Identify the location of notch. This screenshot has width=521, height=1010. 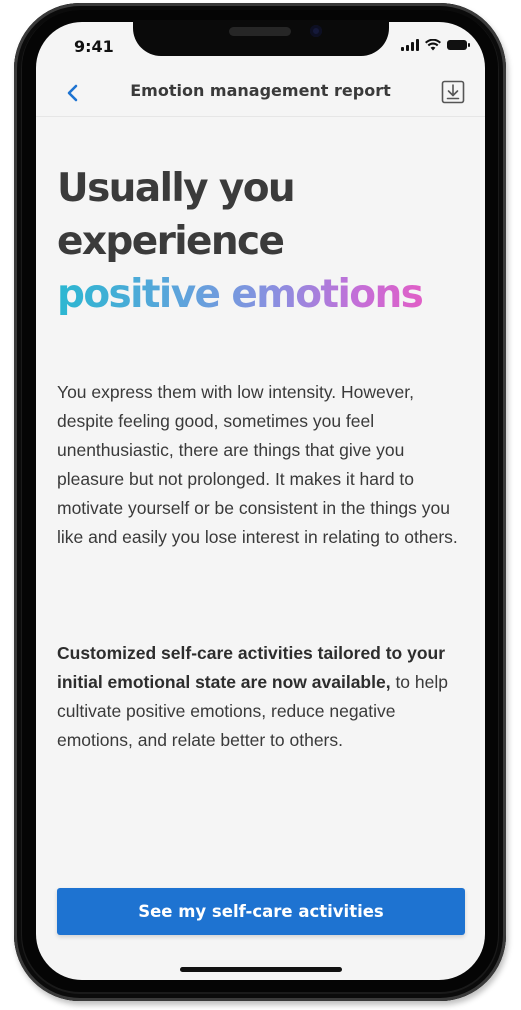
(261, 38).